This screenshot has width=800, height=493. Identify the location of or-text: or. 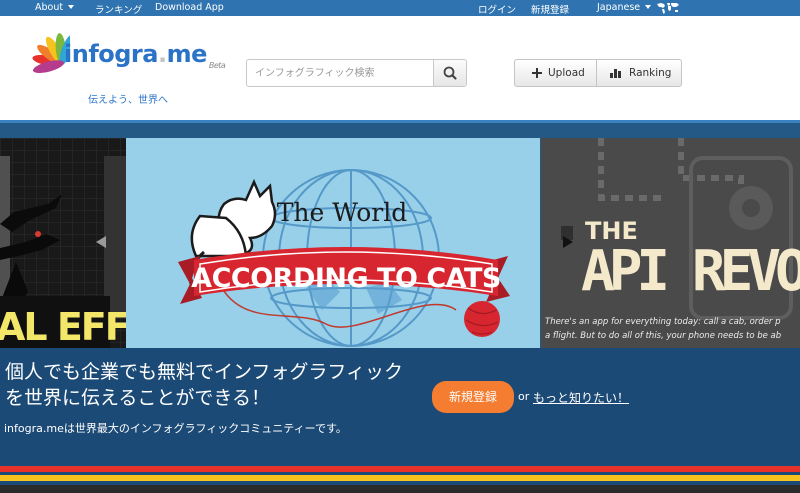
(524, 396).